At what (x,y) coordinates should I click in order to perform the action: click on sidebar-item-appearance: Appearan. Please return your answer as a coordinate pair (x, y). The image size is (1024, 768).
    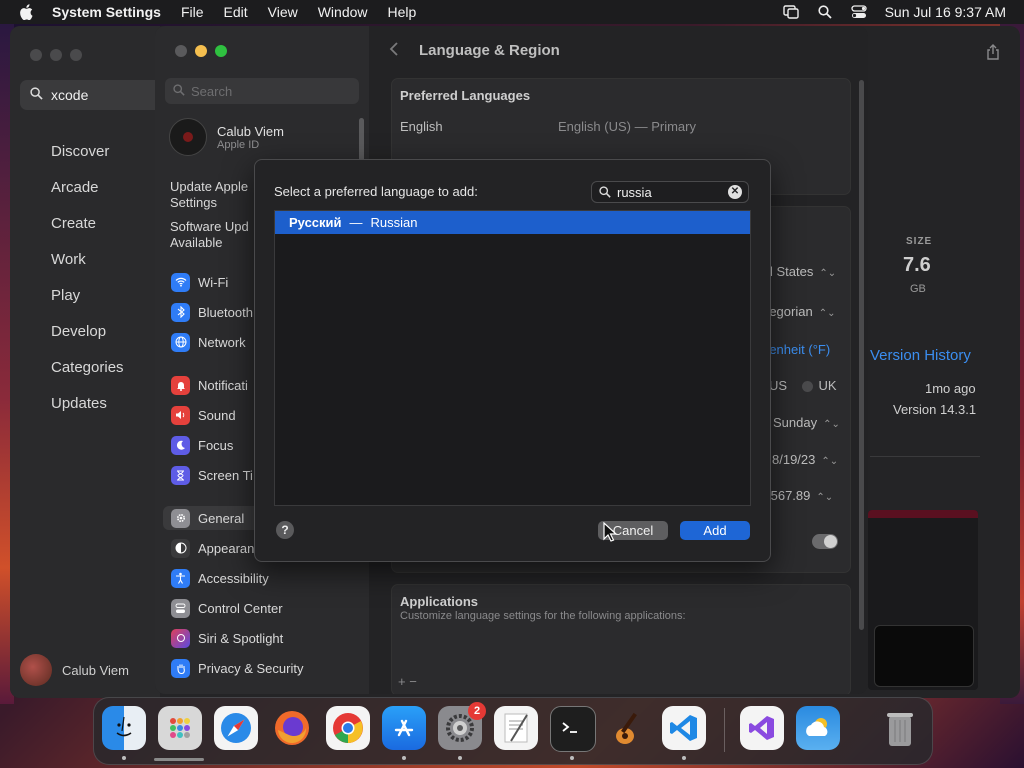
    Looking at the image, I should click on (212, 548).